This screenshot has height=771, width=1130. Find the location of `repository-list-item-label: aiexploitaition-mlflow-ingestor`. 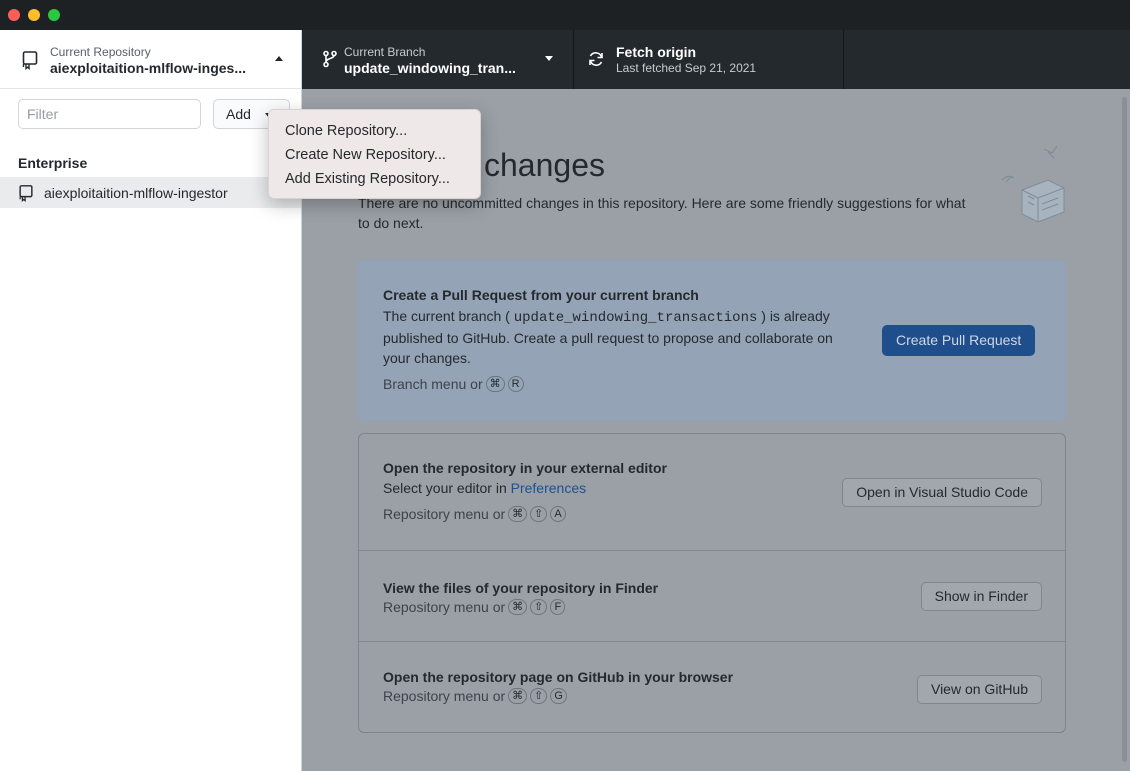

repository-list-item-label: aiexploitaition-mlflow-ingestor is located at coordinates (136, 193).